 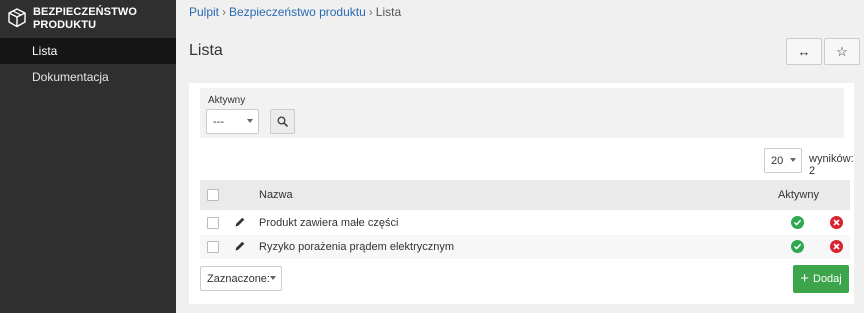 What do you see at coordinates (204, 12) in the screenshot?
I see `breadcrumb-home-link: Pulpit` at bounding box center [204, 12].